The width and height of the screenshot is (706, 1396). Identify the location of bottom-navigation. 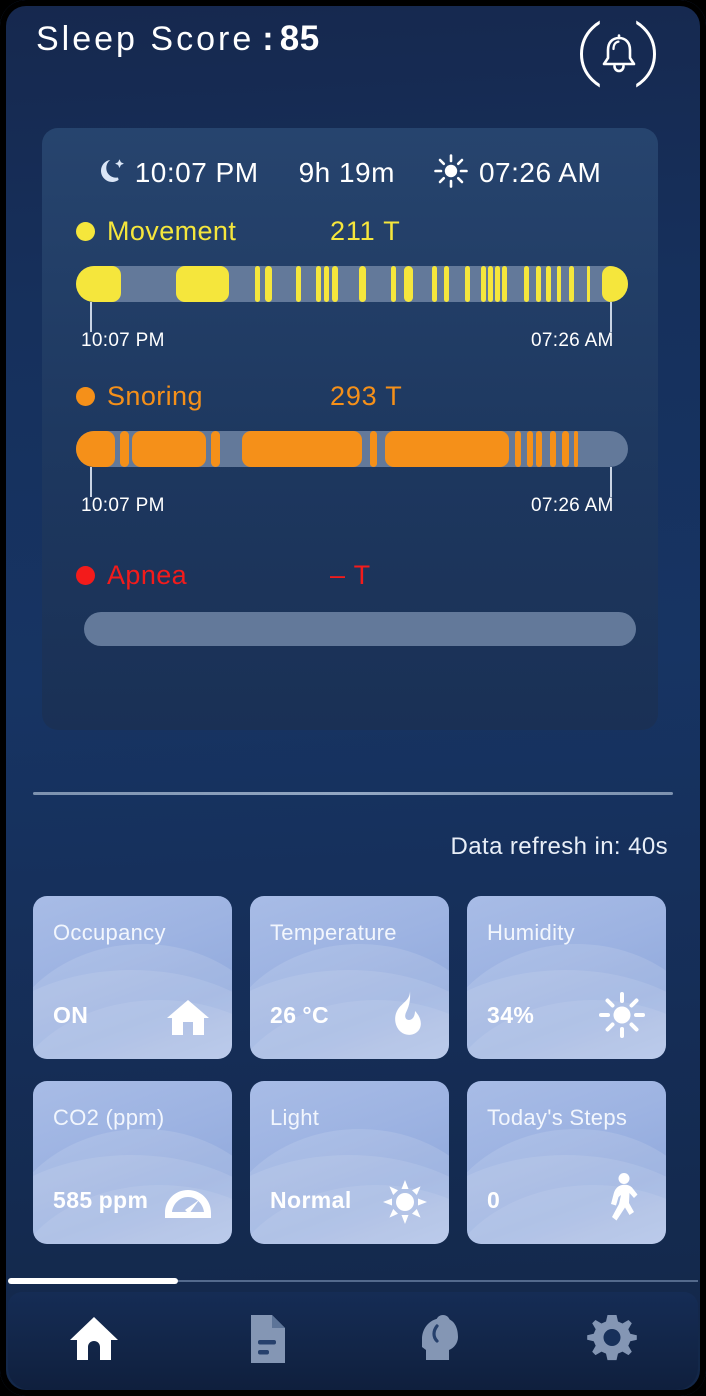
(353, 1341).